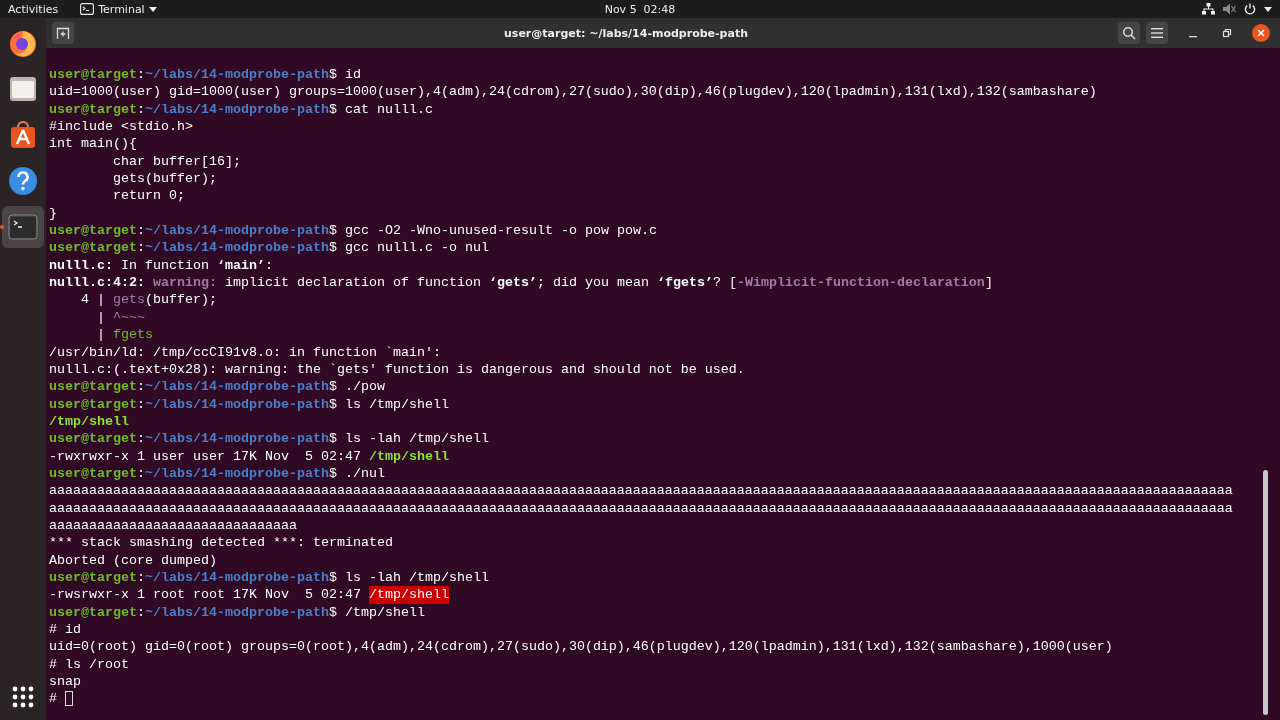 The width and height of the screenshot is (1280, 720). What do you see at coordinates (65, 682) in the screenshot?
I see `terminal-text: snap` at bounding box center [65, 682].